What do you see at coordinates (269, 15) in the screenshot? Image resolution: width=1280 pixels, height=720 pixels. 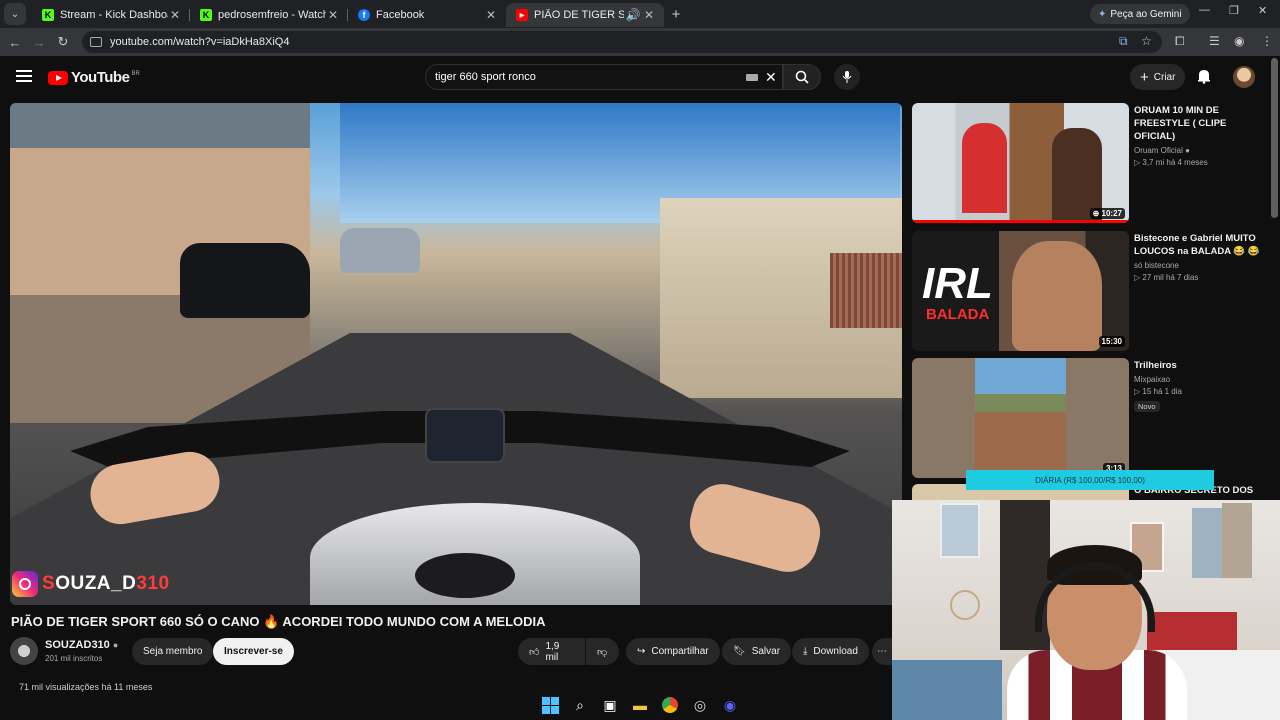 I see `tab-kick-clips: K pedrosemfreio - Watch clips on Kick ✕` at bounding box center [269, 15].